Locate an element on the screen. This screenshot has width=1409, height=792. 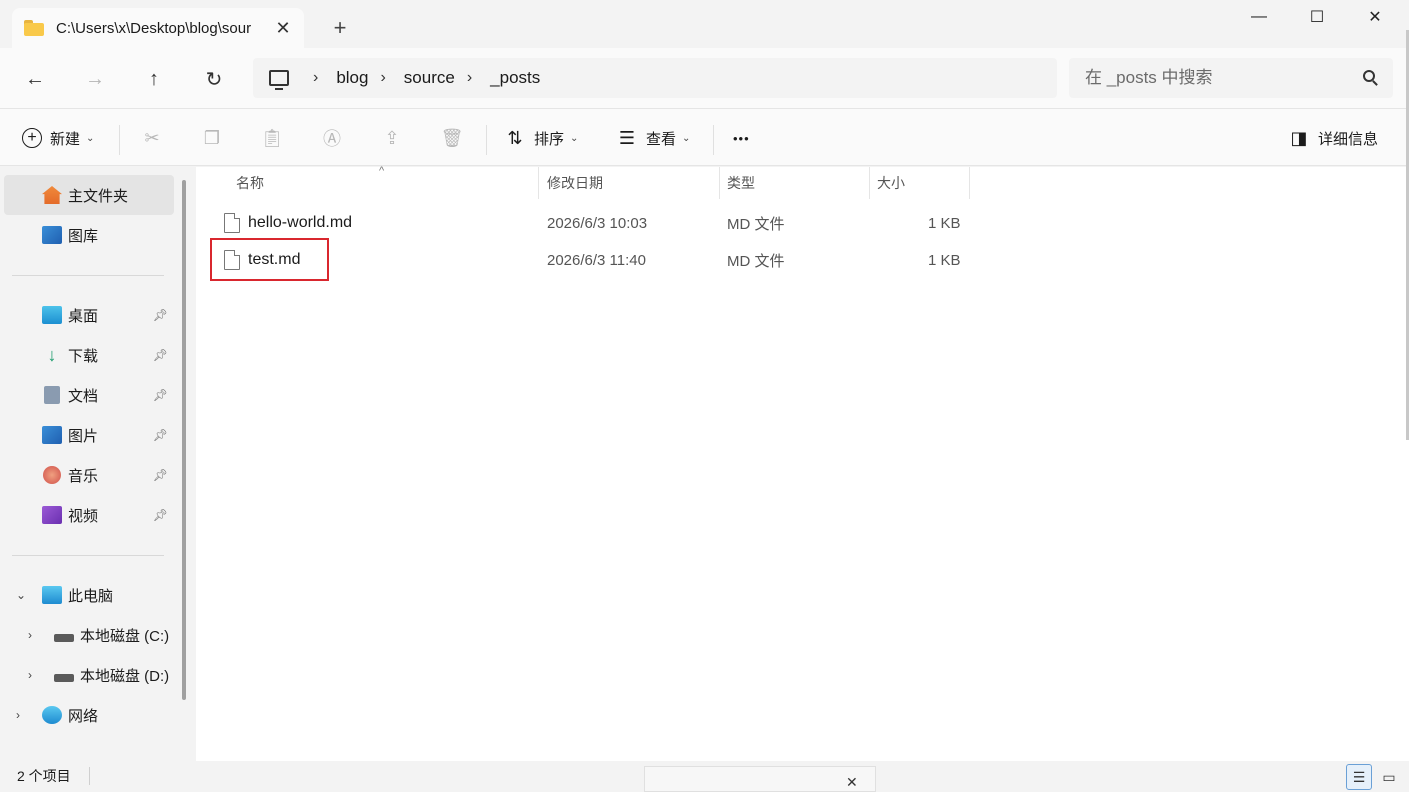
sidebar-item-gallery: 图库 is located at coordinates (89, 235).